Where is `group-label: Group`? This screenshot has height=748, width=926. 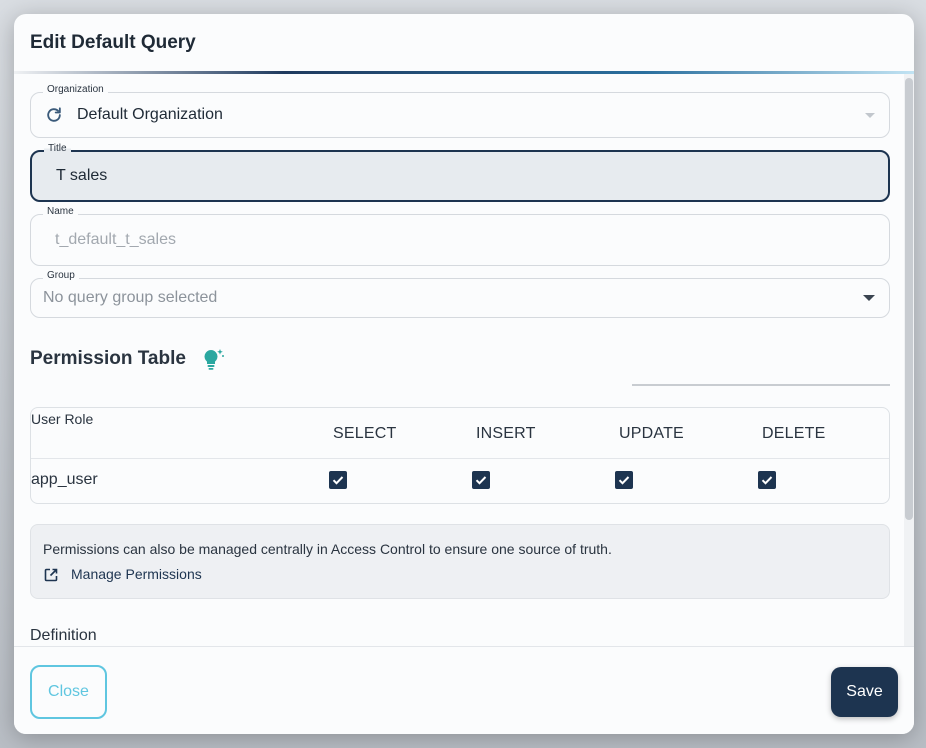 group-label: Group is located at coordinates (61, 275).